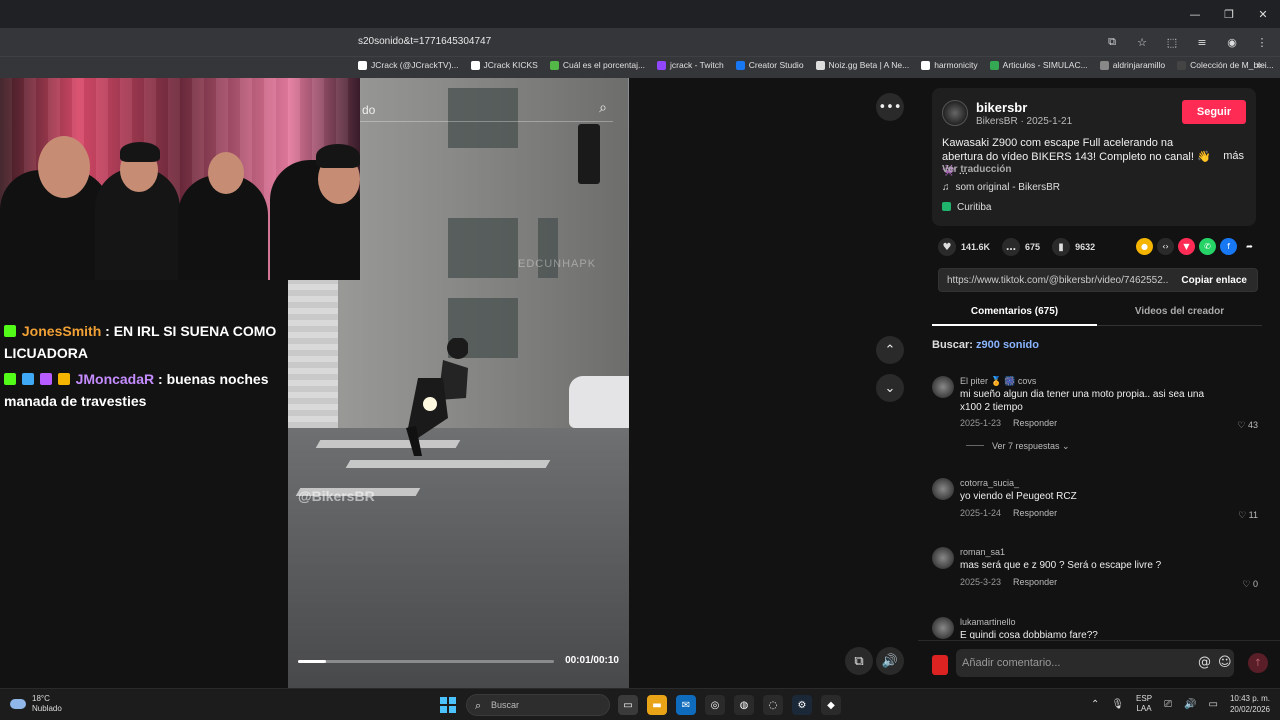 The width and height of the screenshot is (1280, 720). What do you see at coordinates (988, 622) in the screenshot?
I see `commenter-name: lukamartinello` at bounding box center [988, 622].